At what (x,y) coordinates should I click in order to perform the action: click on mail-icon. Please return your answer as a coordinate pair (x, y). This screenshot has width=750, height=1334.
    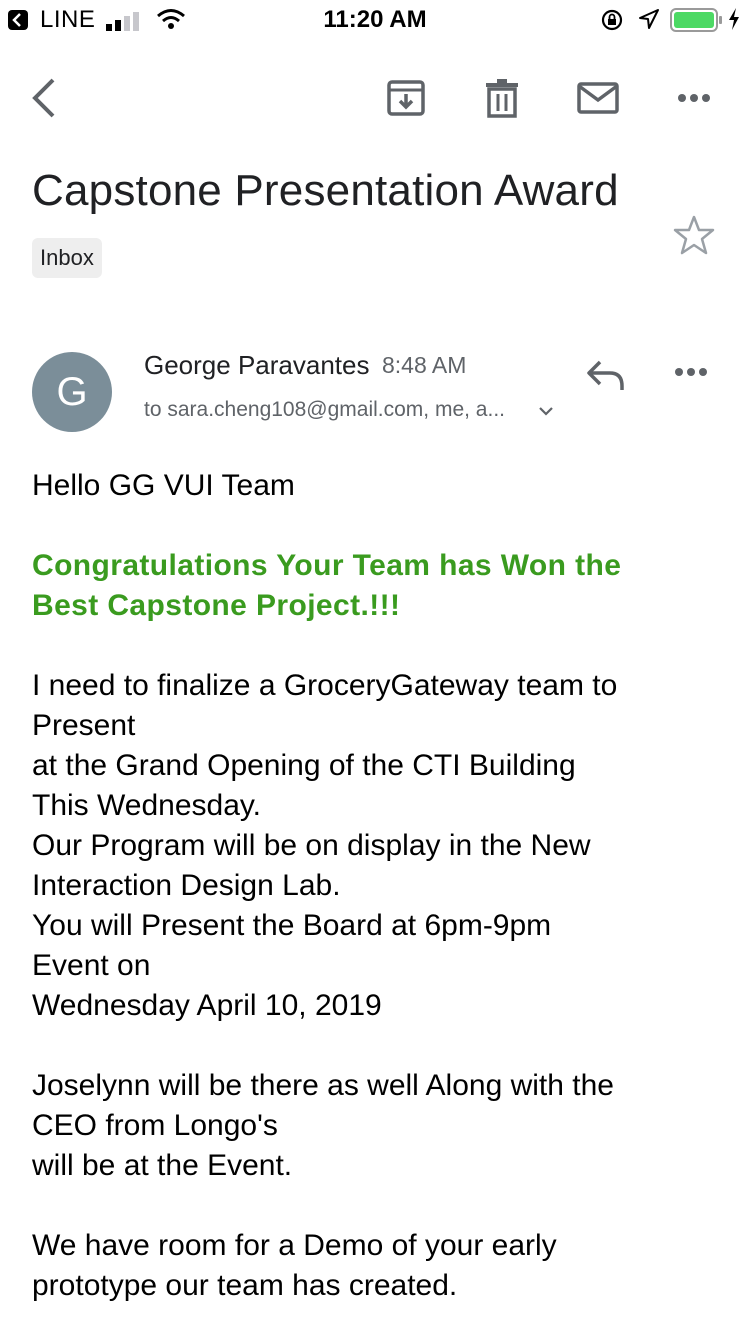
    Looking at the image, I should click on (598, 98).